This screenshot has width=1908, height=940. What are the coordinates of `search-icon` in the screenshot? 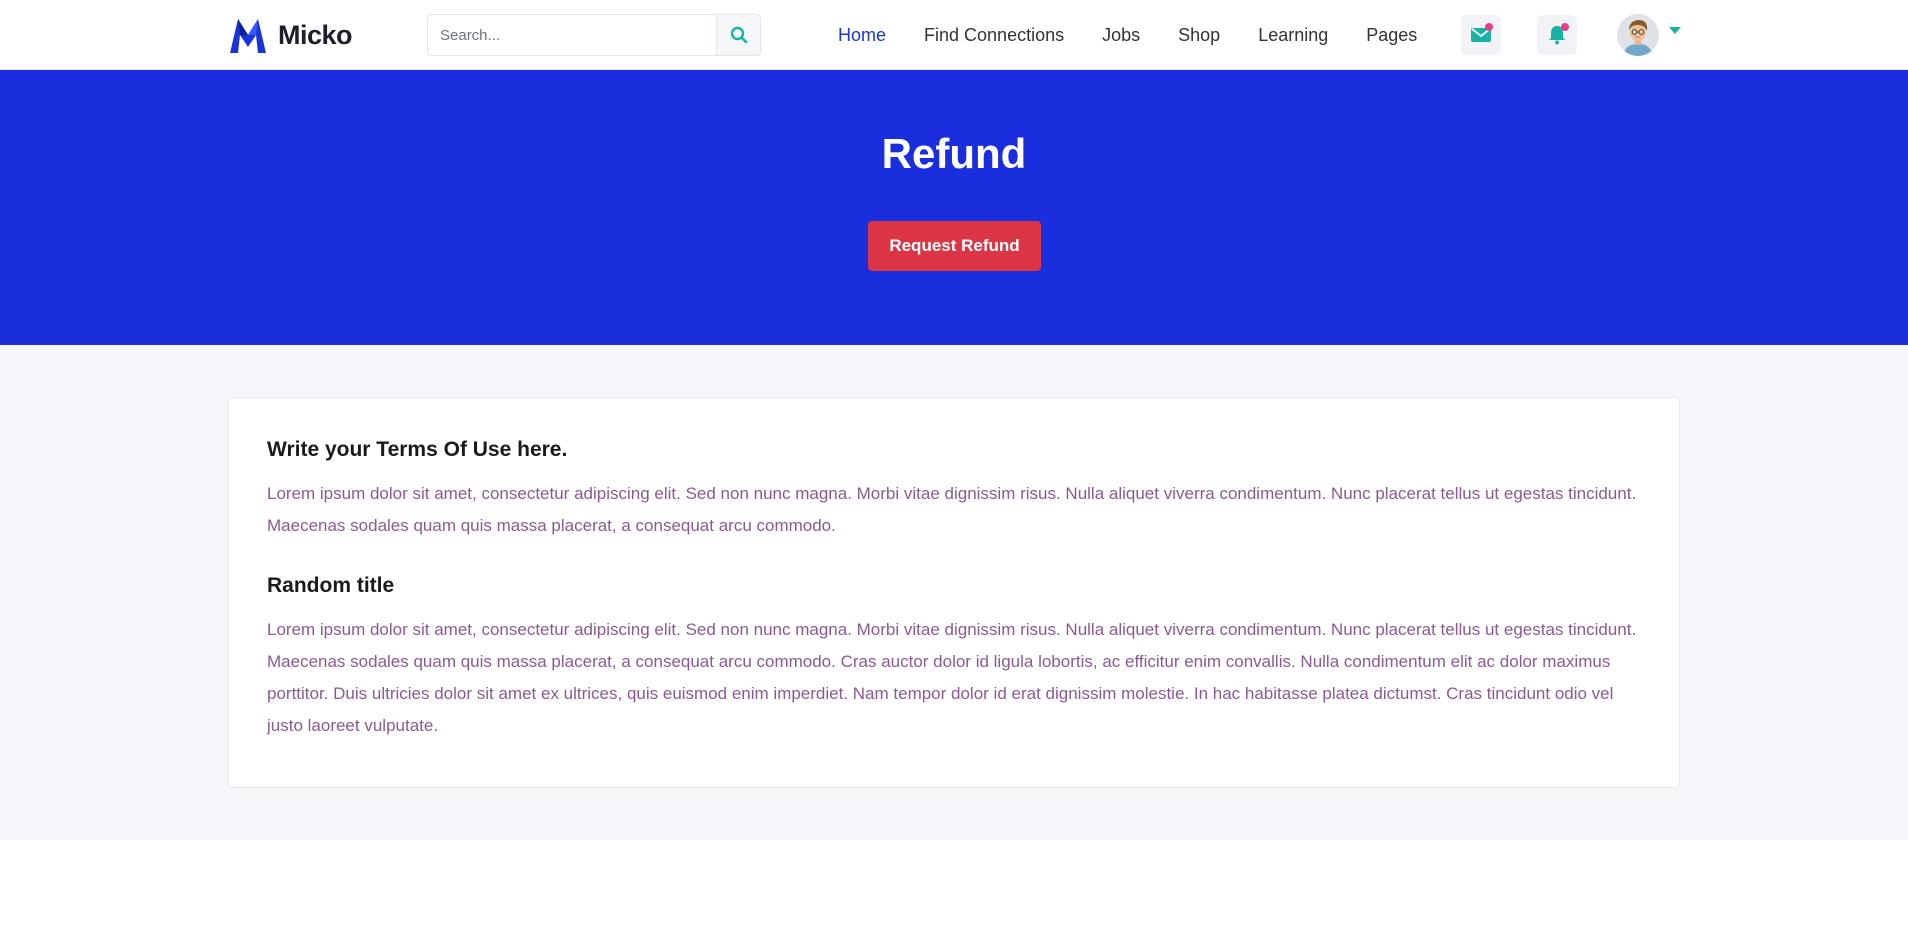 It's located at (738, 35).